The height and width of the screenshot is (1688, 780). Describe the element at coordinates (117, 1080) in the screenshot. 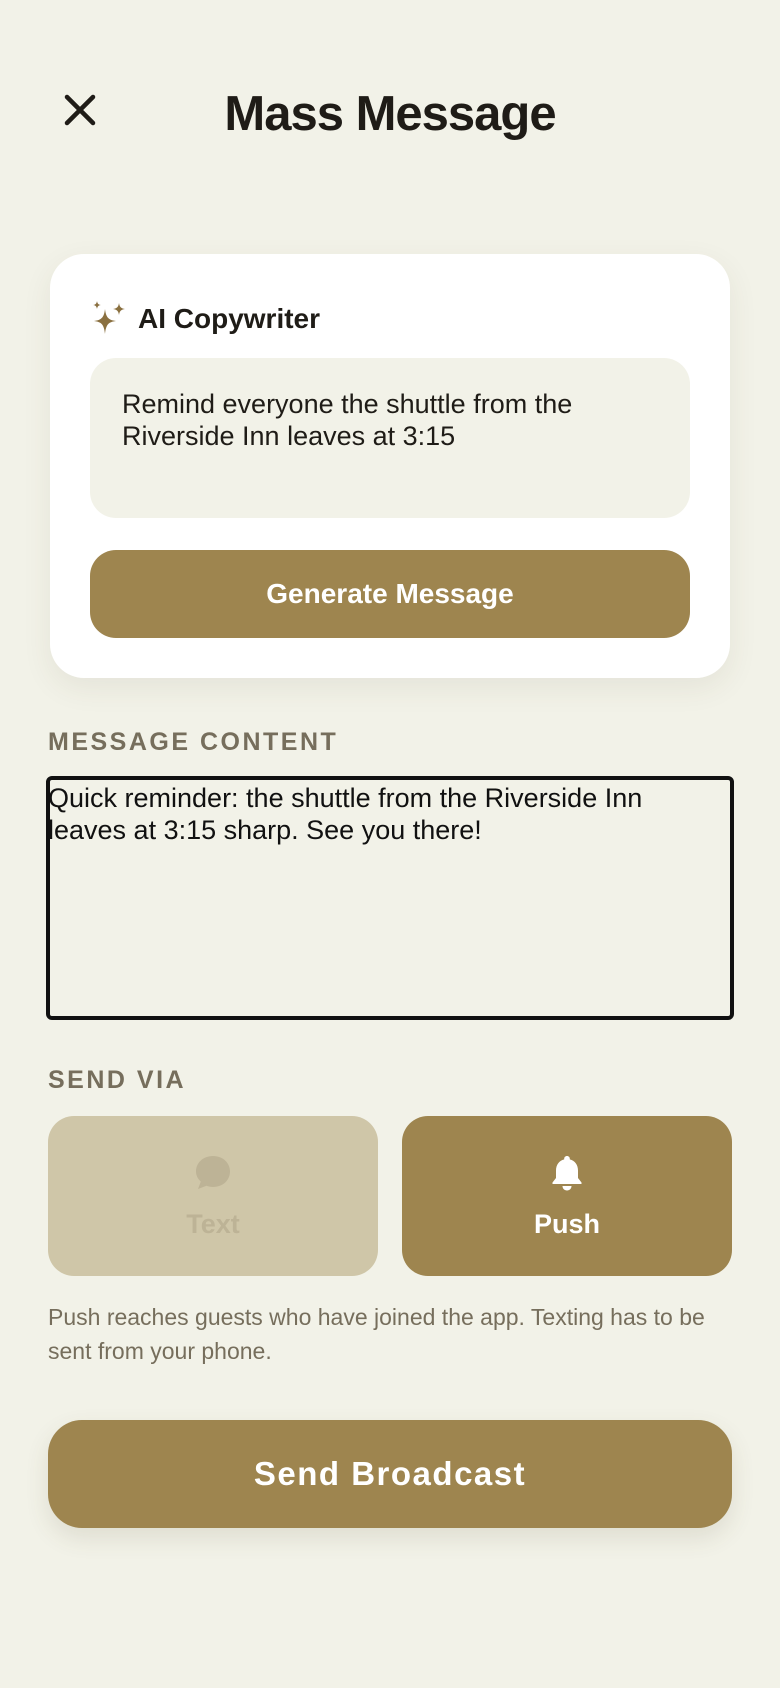

I see `send-via-label: SEND VIA` at that location.